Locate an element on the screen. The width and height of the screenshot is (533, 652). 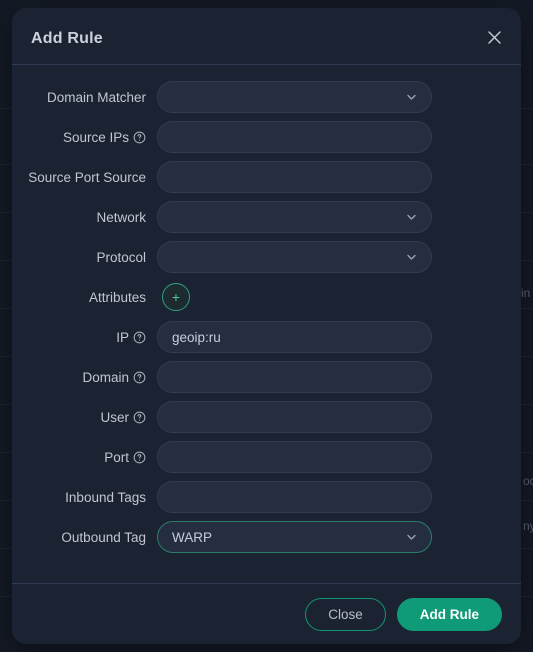
add-rule-button: Add Rule is located at coordinates (449, 614).